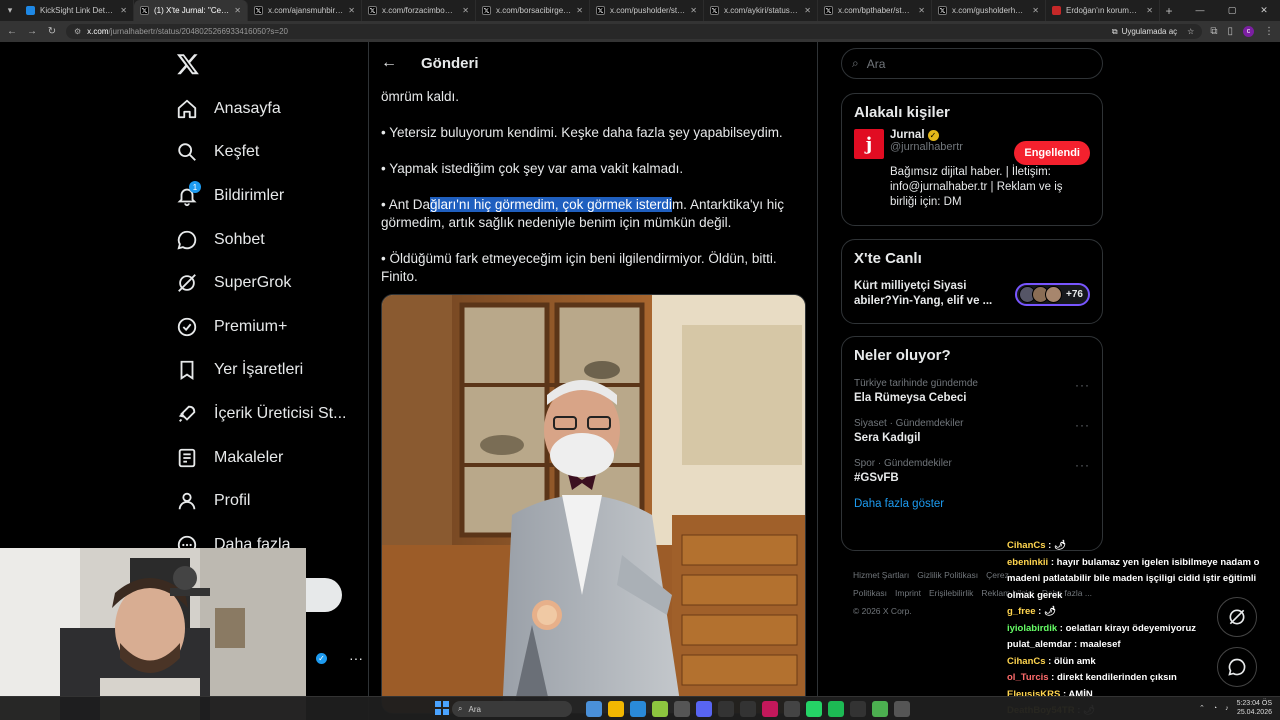 The image size is (1280, 720). What do you see at coordinates (10, 10) in the screenshot?
I see `tab-search-icon: ▾` at bounding box center [10, 10].